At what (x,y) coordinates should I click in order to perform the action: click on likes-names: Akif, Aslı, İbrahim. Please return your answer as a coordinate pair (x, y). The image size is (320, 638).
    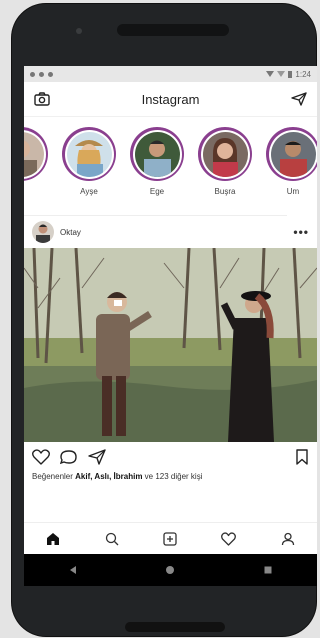
    Looking at the image, I should click on (108, 476).